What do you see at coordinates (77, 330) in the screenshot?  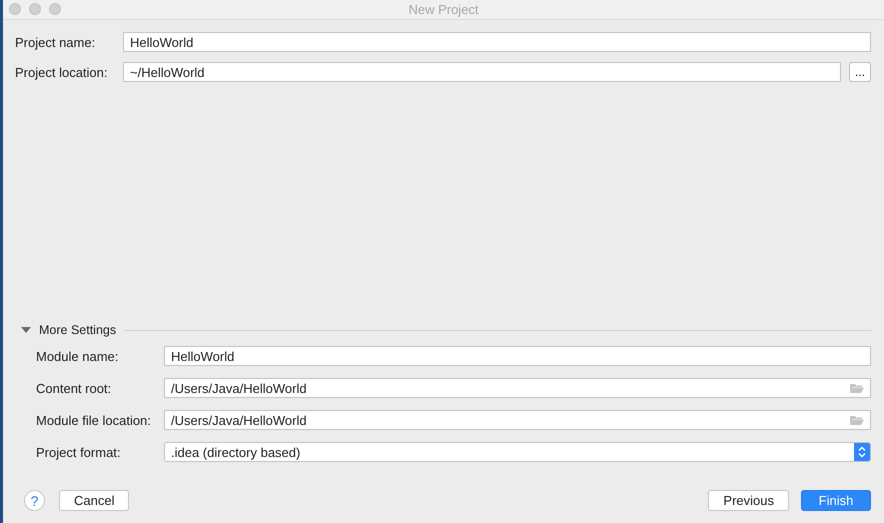 I see `section-title: More Settings` at bounding box center [77, 330].